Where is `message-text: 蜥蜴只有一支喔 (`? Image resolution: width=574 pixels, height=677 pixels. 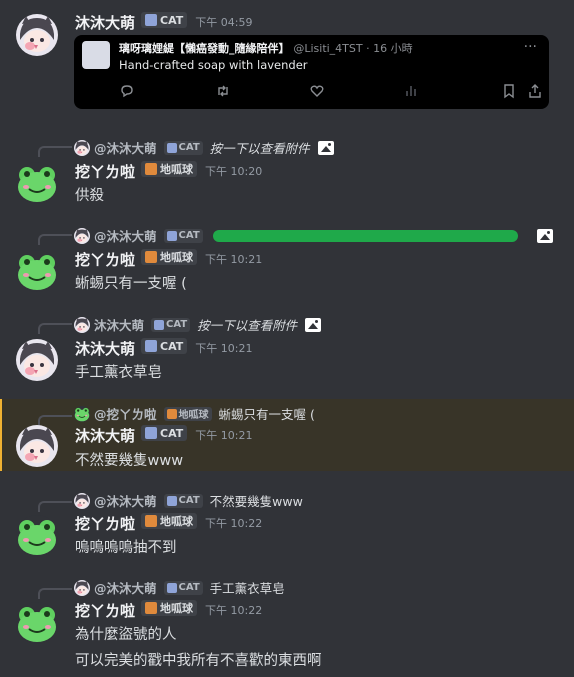
message-text: 蜥蜴只有一支喔 ( is located at coordinates (131, 284).